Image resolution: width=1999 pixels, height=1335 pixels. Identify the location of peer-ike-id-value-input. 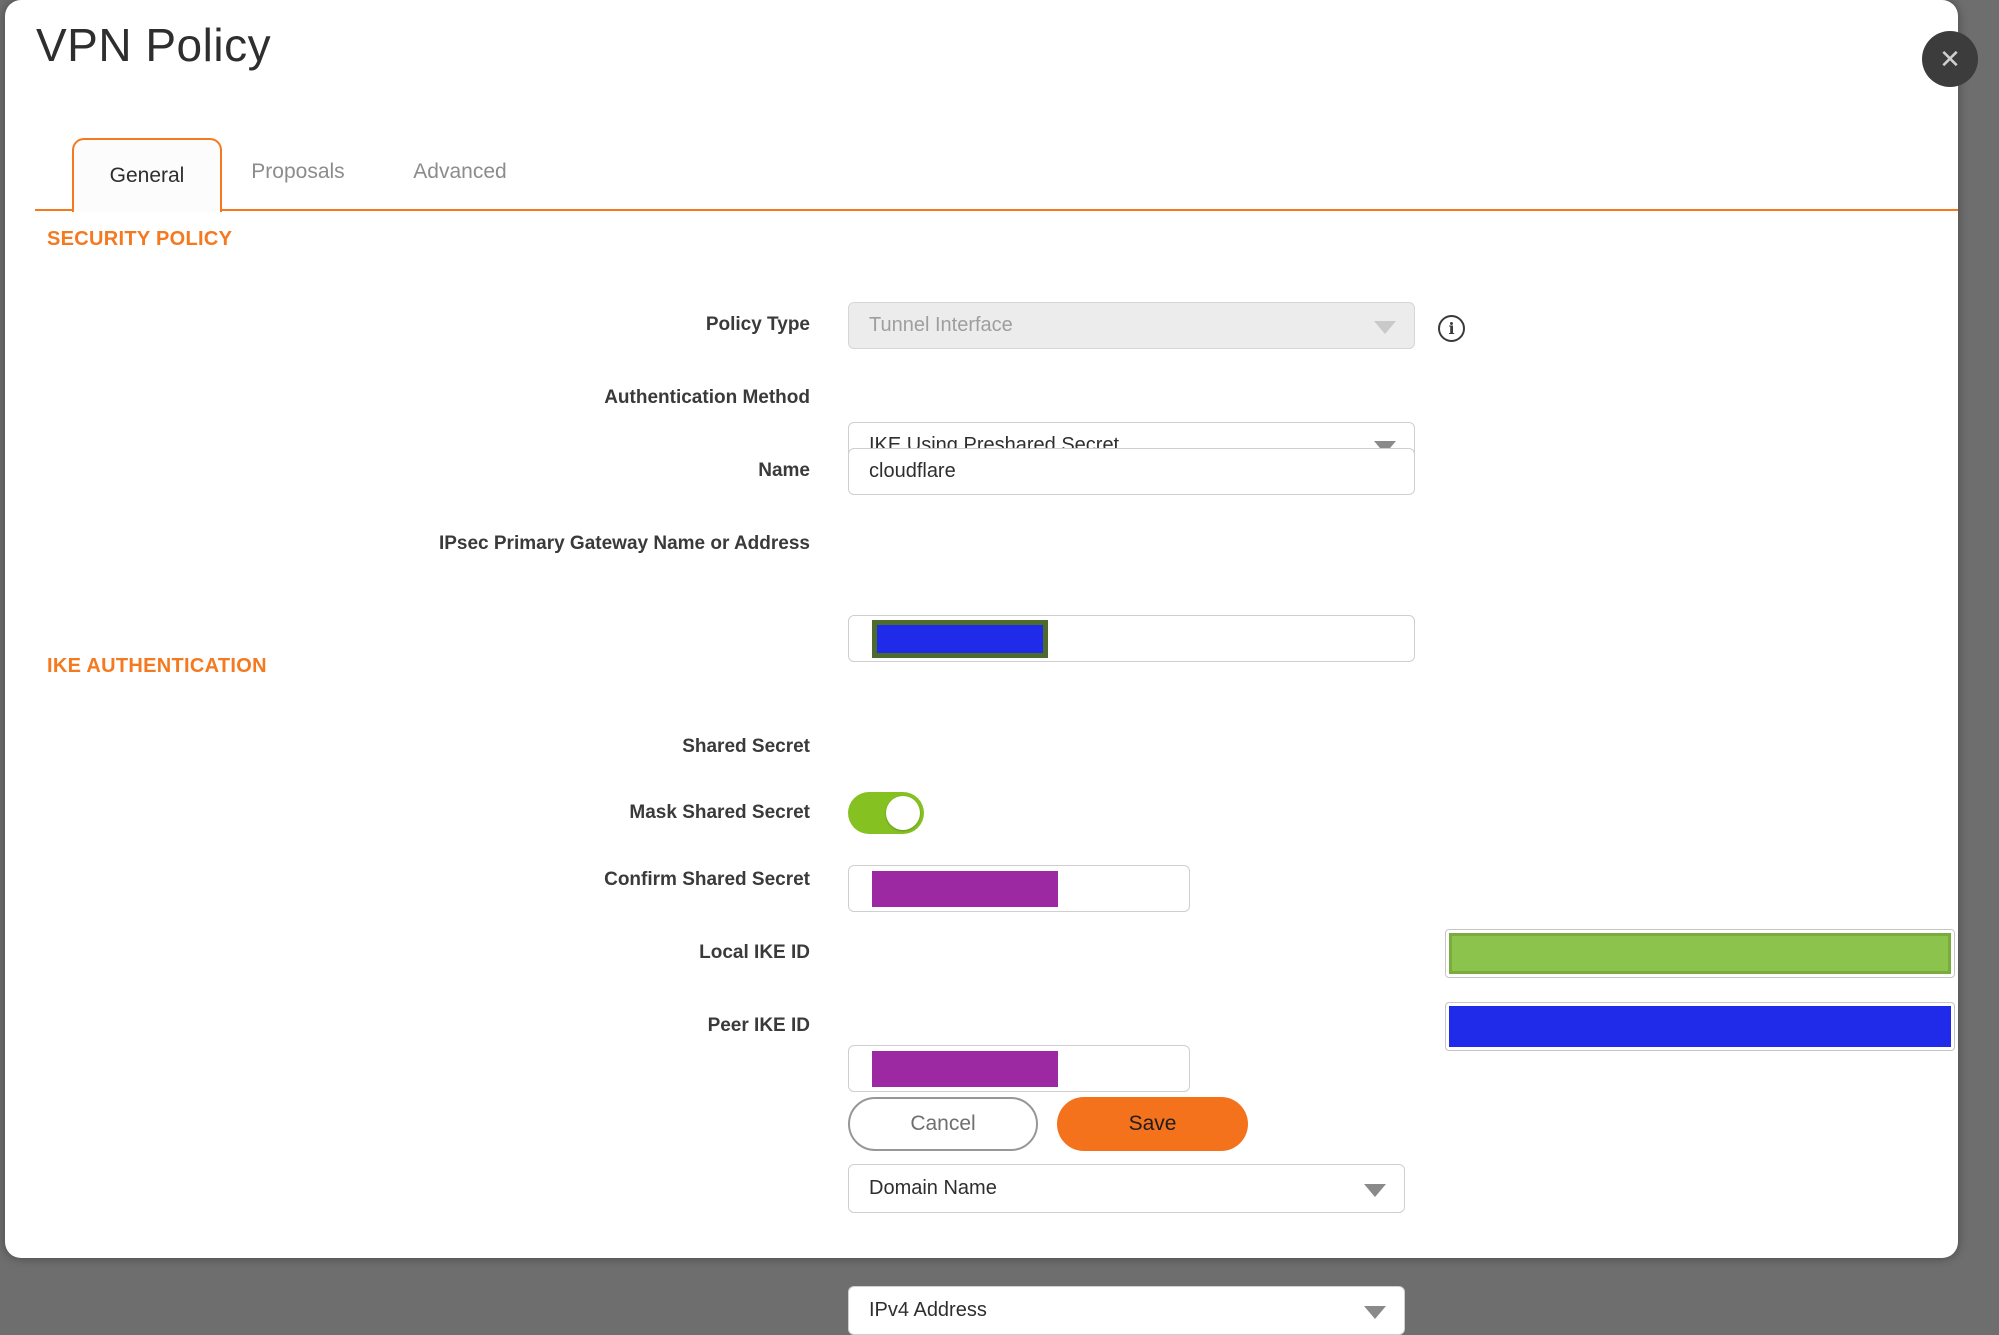
(1700, 1026).